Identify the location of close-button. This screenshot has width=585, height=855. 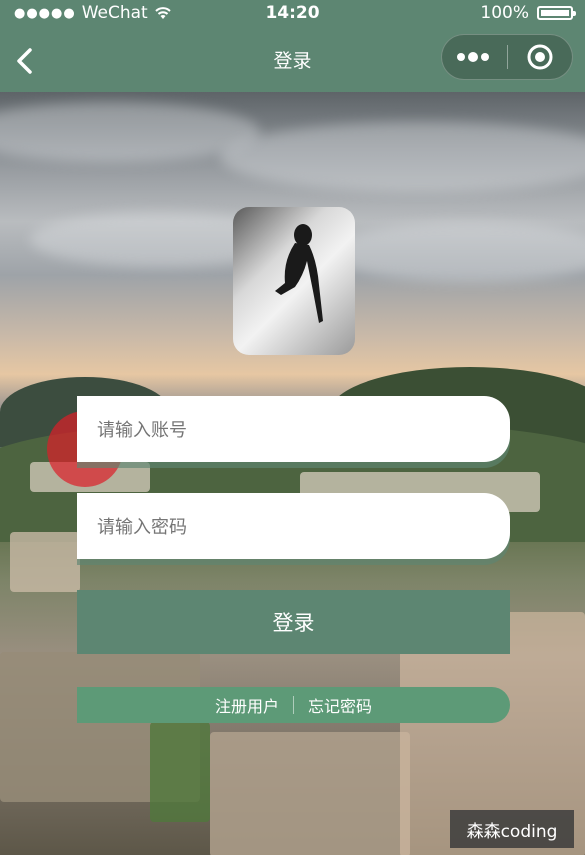
(540, 57).